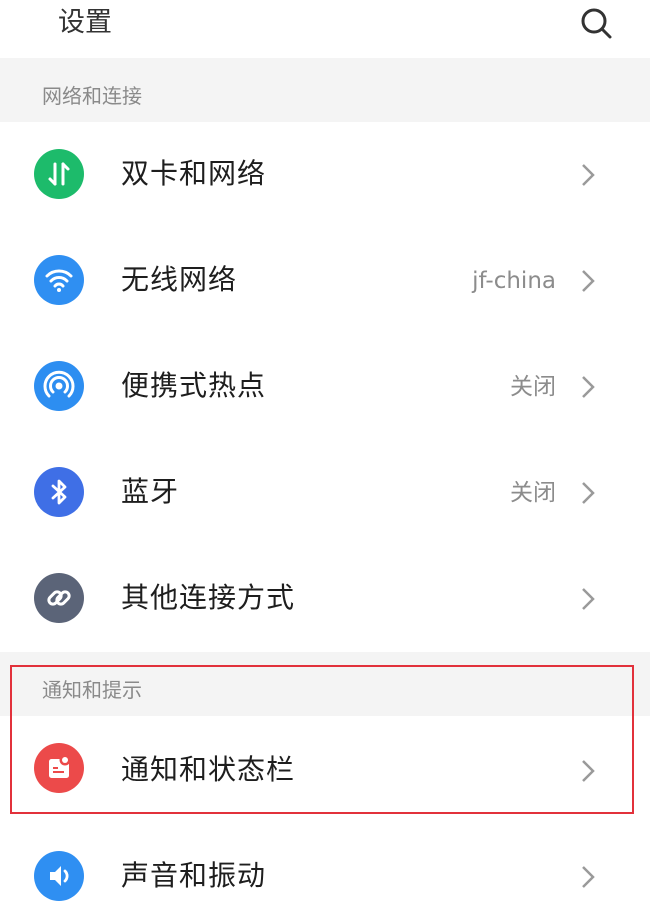 The height and width of the screenshot is (919, 650). What do you see at coordinates (179, 279) in the screenshot?
I see `item-label: 无线网络` at bounding box center [179, 279].